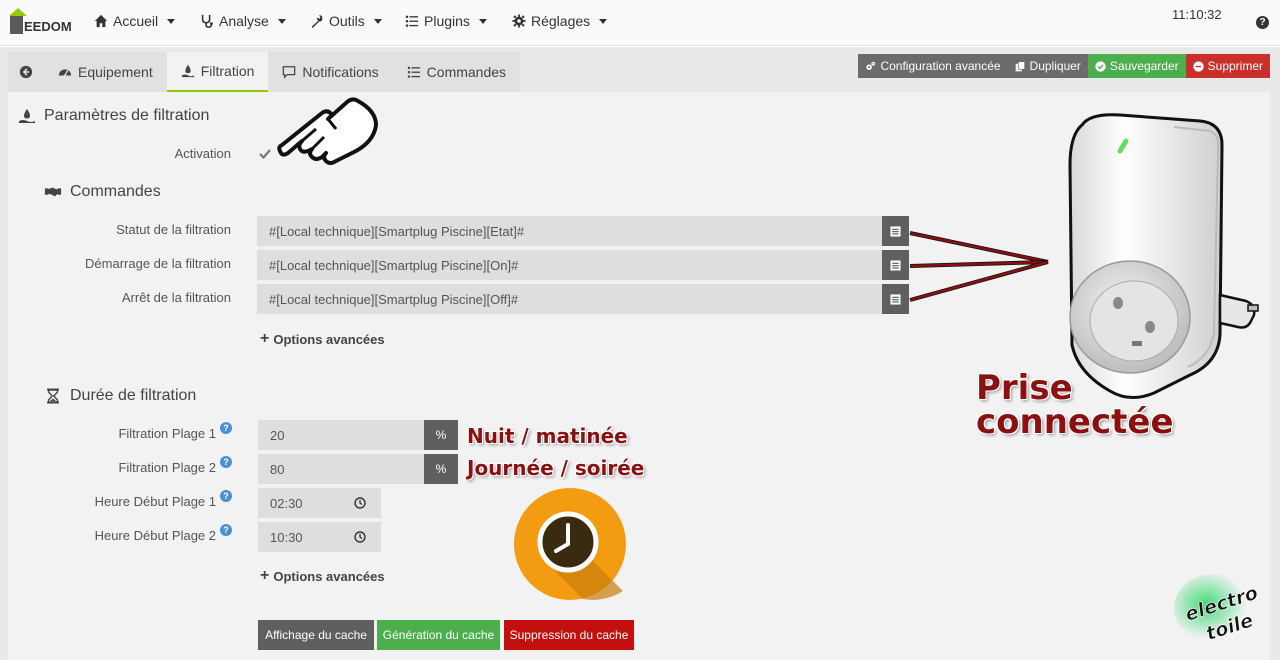 The height and width of the screenshot is (660, 1280). What do you see at coordinates (176, 297) in the screenshot?
I see `arret-label: Arrêt de la filtration` at bounding box center [176, 297].